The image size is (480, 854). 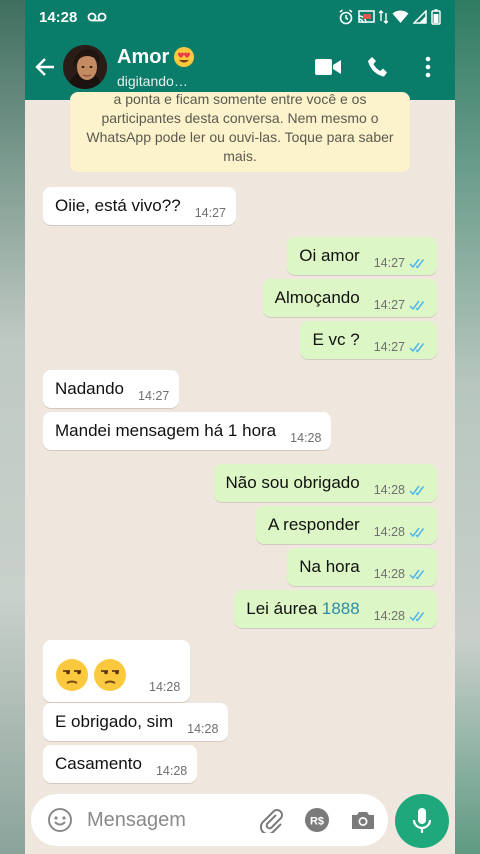 I want to click on alarm-icon, so click(x=346, y=17).